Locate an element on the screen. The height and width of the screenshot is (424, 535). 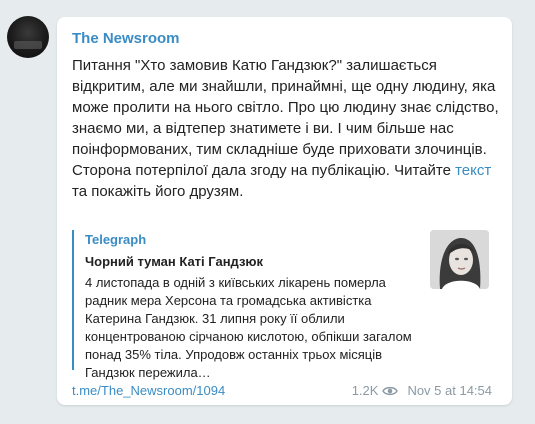
preview-thumbnail-photo is located at coordinates (459, 259).